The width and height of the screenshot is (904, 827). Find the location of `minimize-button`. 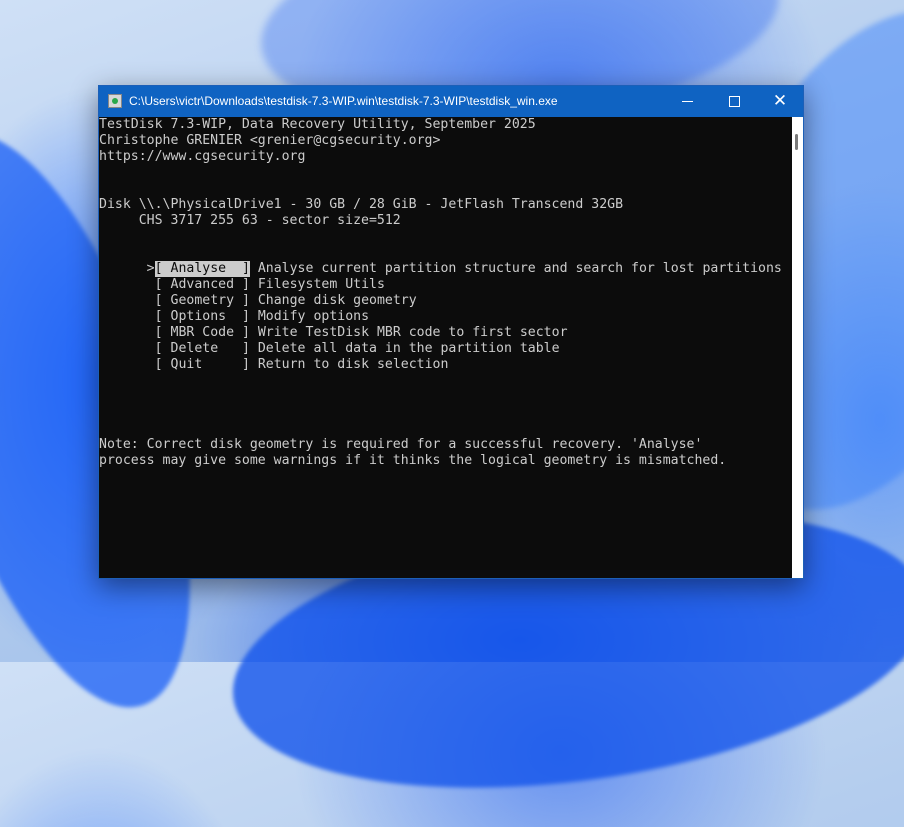

minimize-button is located at coordinates (688, 101).